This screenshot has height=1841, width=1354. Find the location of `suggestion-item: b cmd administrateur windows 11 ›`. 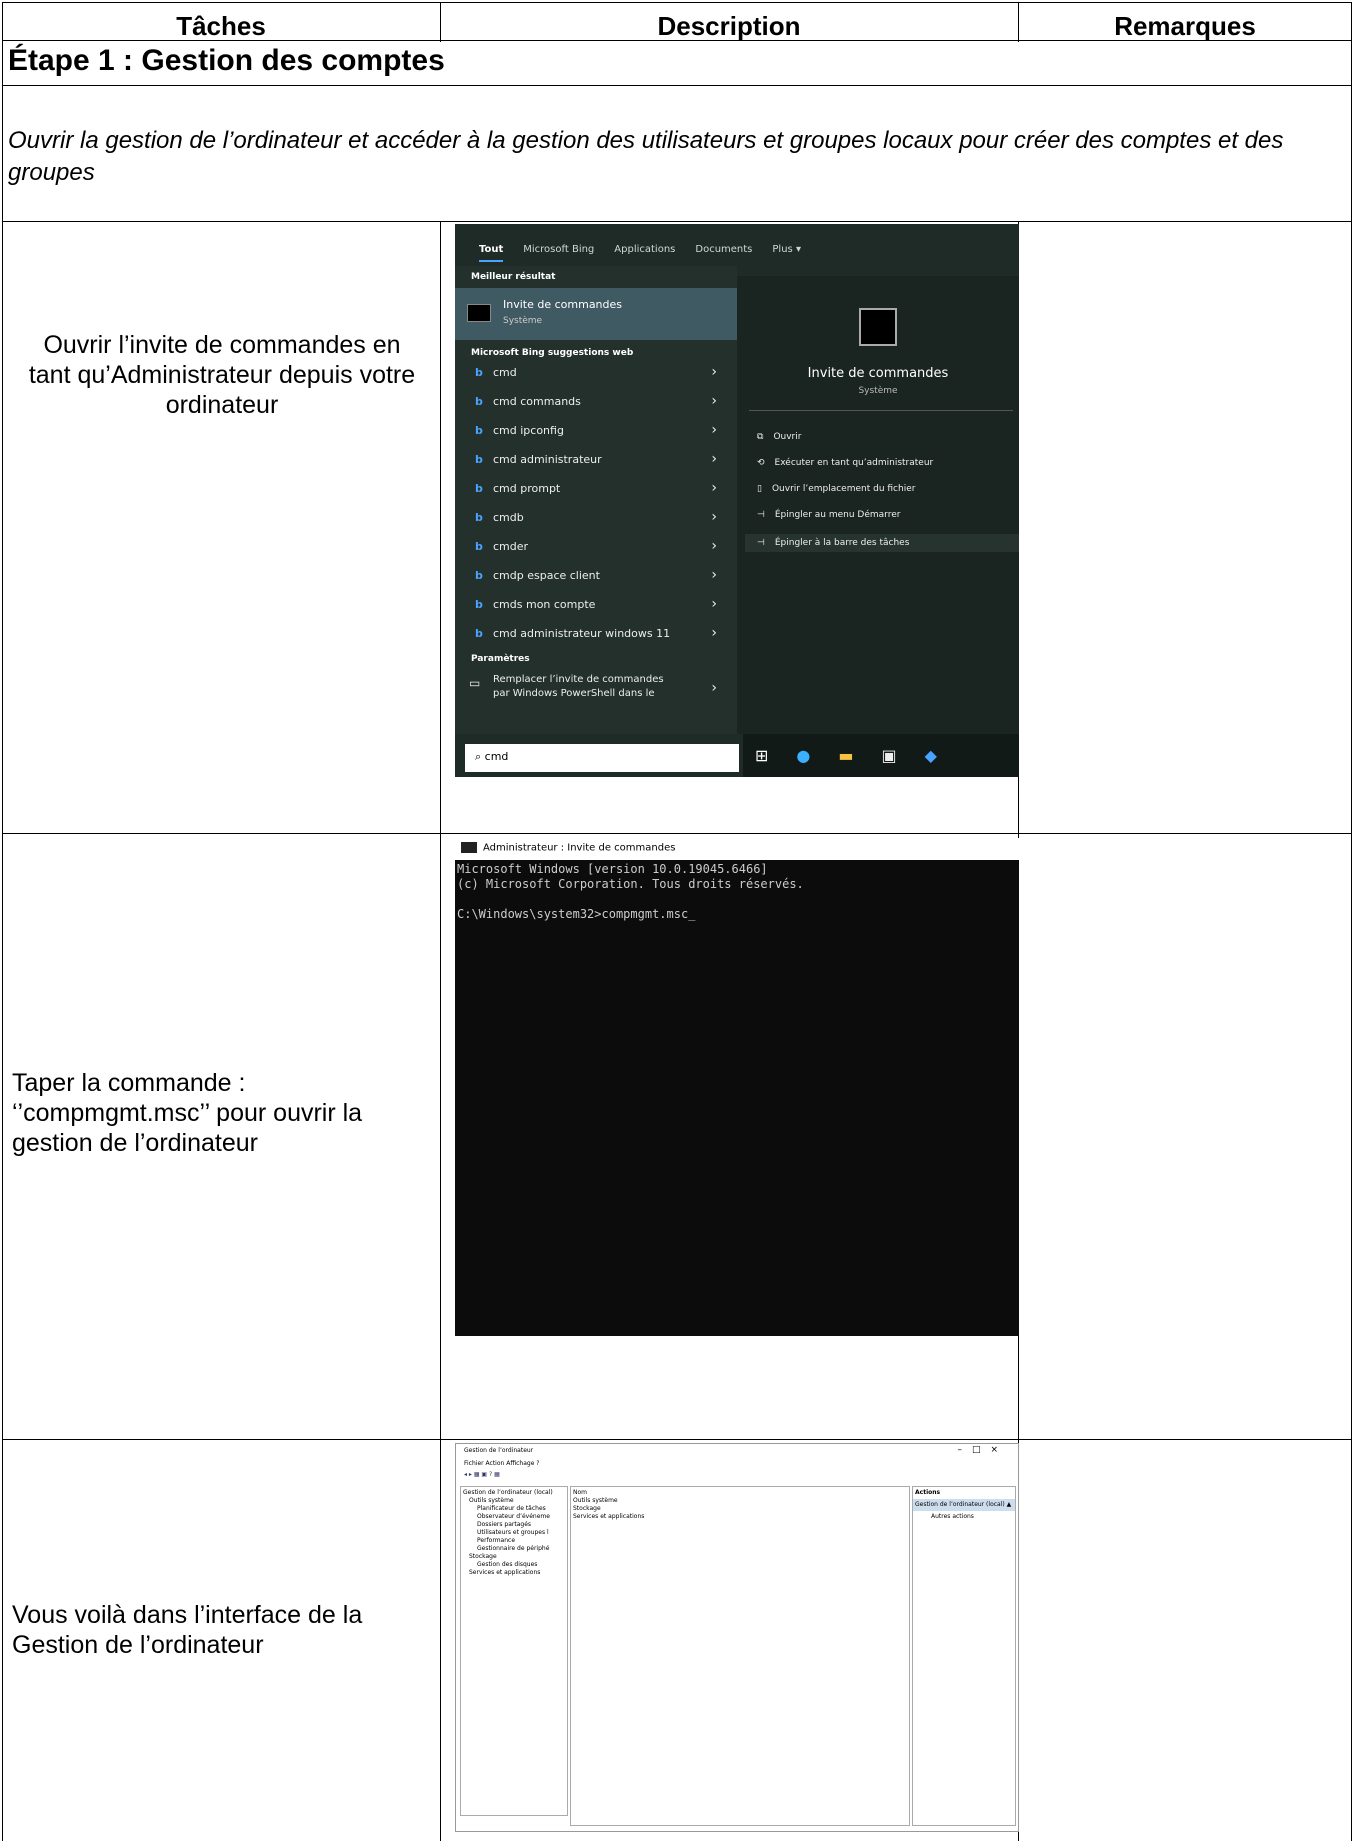

suggestion-item: b cmd administrateur windows 11 › is located at coordinates (596, 635).